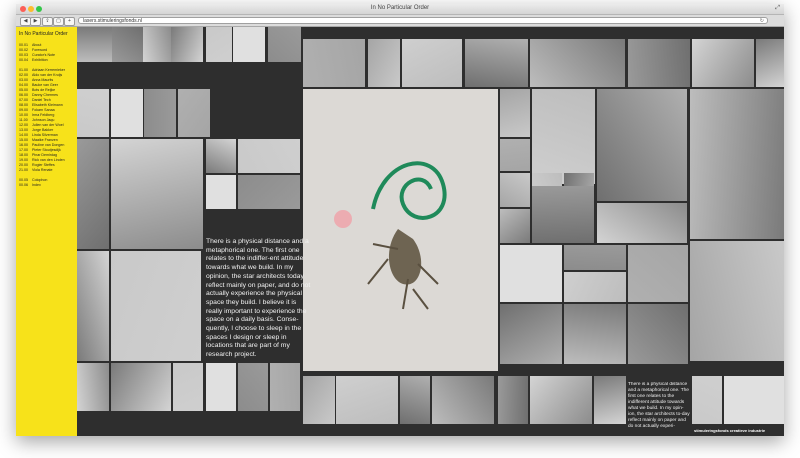 The image size is (800, 458). I want to click on url-text: lasers.stimuleringsfonds.nl, so click(112, 21).